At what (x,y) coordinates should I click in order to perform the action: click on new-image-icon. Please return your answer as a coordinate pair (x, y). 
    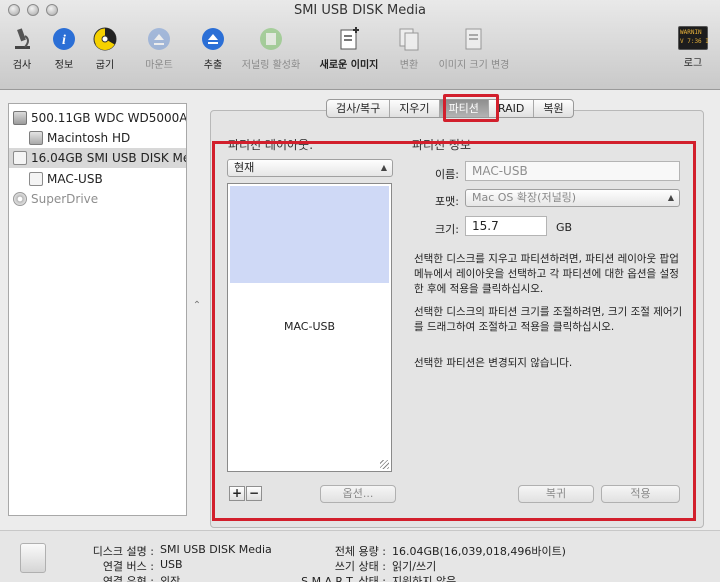
    Looking at the image, I should click on (349, 39).